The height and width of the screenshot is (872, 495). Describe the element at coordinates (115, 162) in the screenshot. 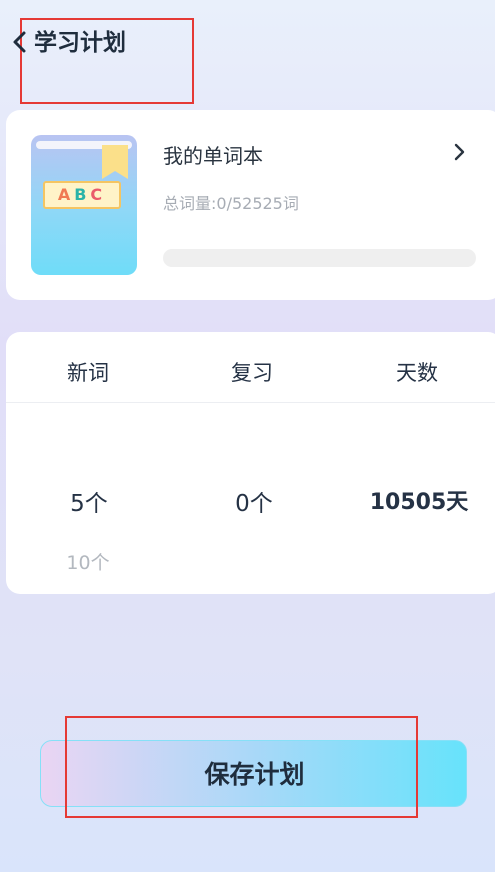

I see `bookmark-icon` at that location.